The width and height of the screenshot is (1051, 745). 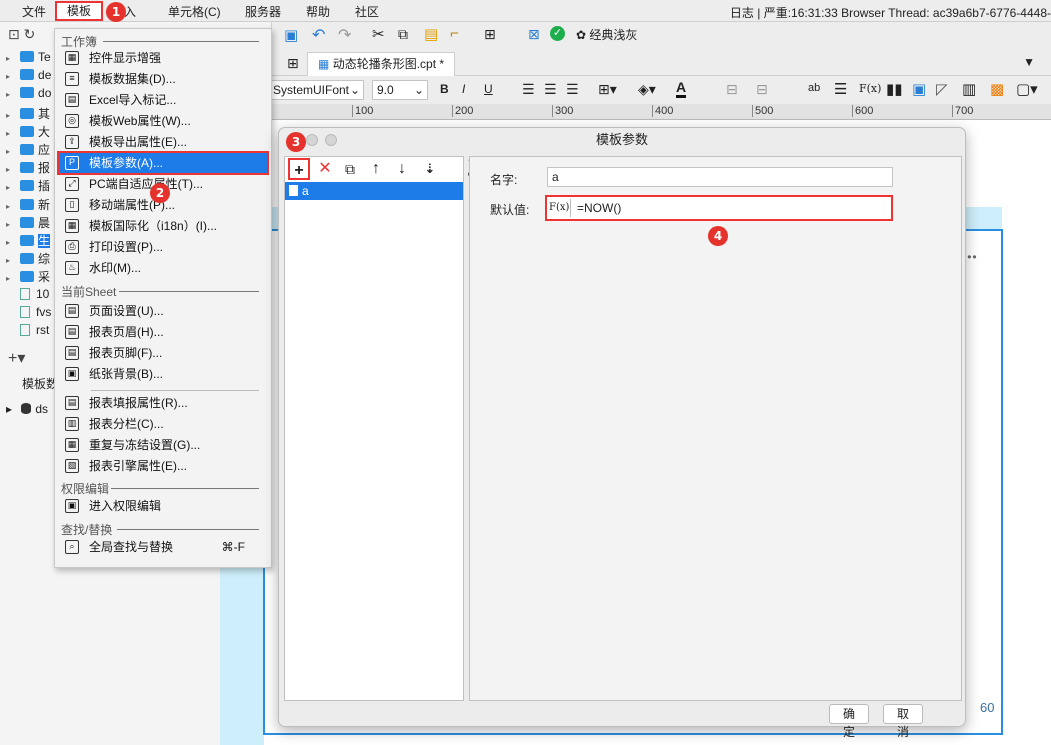 I want to click on widget-icon: ▩, so click(x=997, y=89).